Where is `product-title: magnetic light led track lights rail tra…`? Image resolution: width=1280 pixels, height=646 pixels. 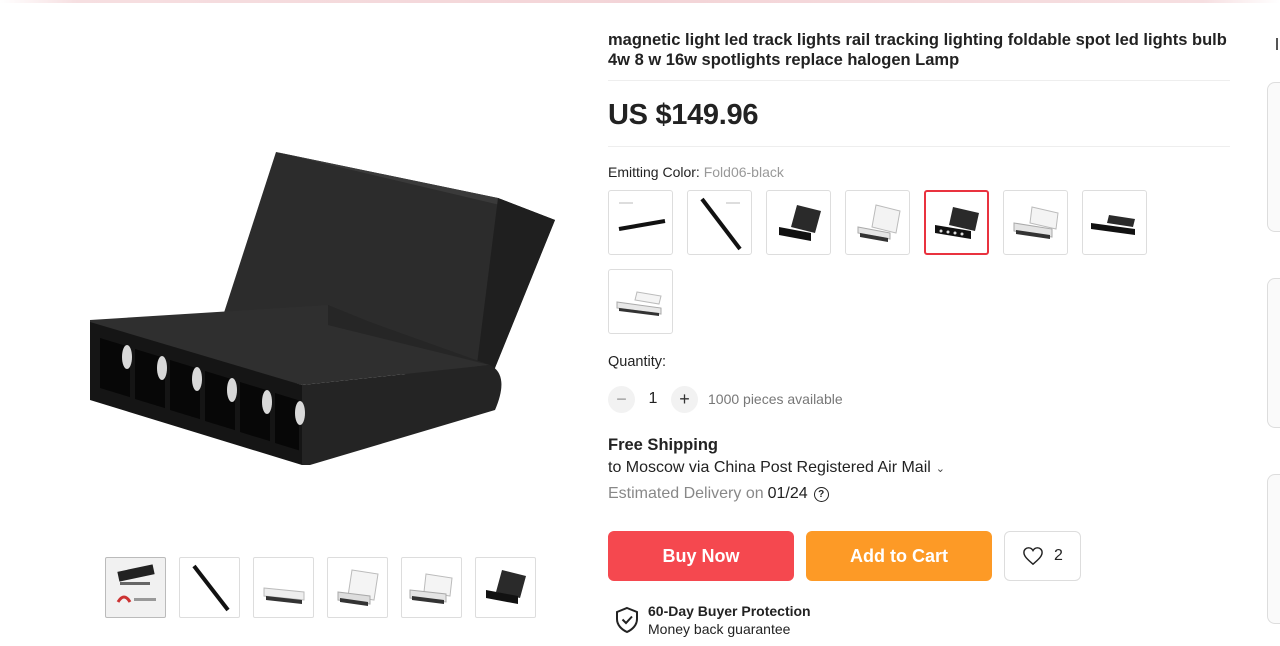
product-title: magnetic light led track lights rail tra… is located at coordinates (919, 55).